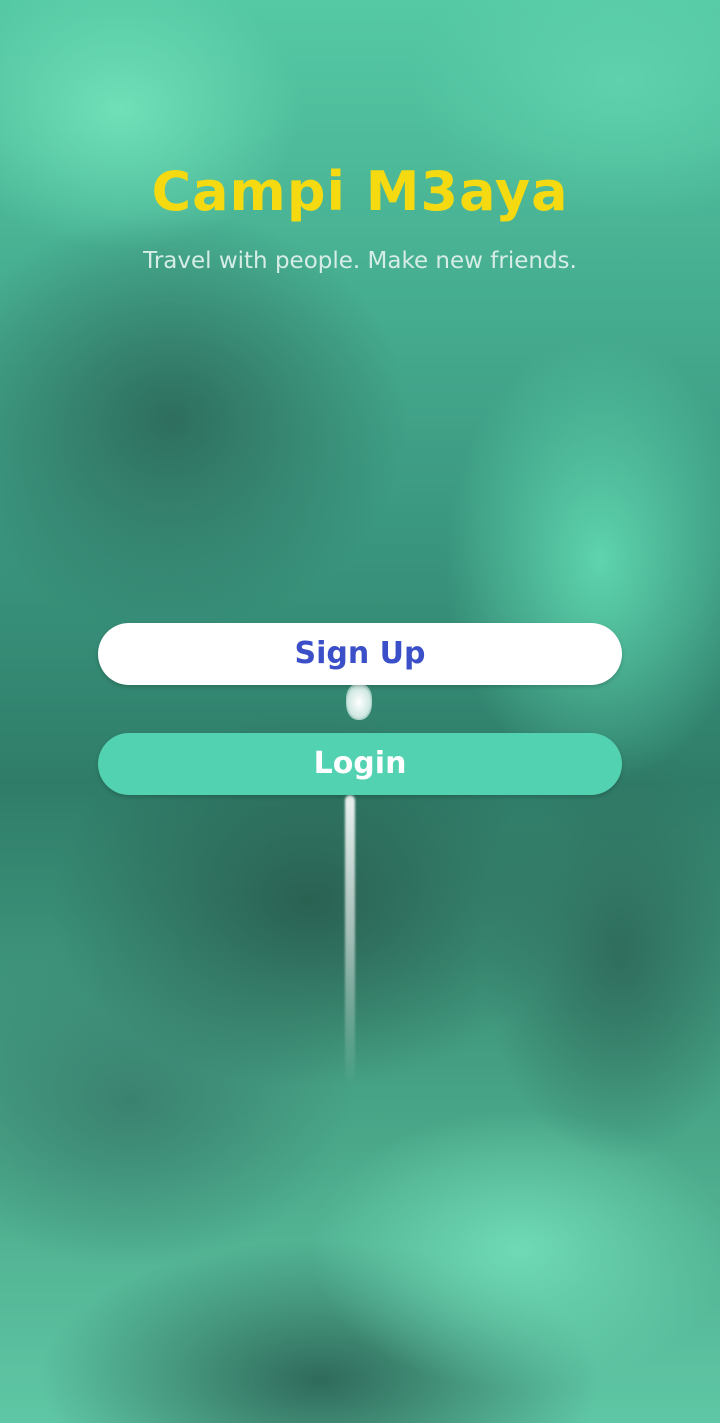  Describe the element at coordinates (360, 191) in the screenshot. I see `app-title: Campi M3aya` at that location.